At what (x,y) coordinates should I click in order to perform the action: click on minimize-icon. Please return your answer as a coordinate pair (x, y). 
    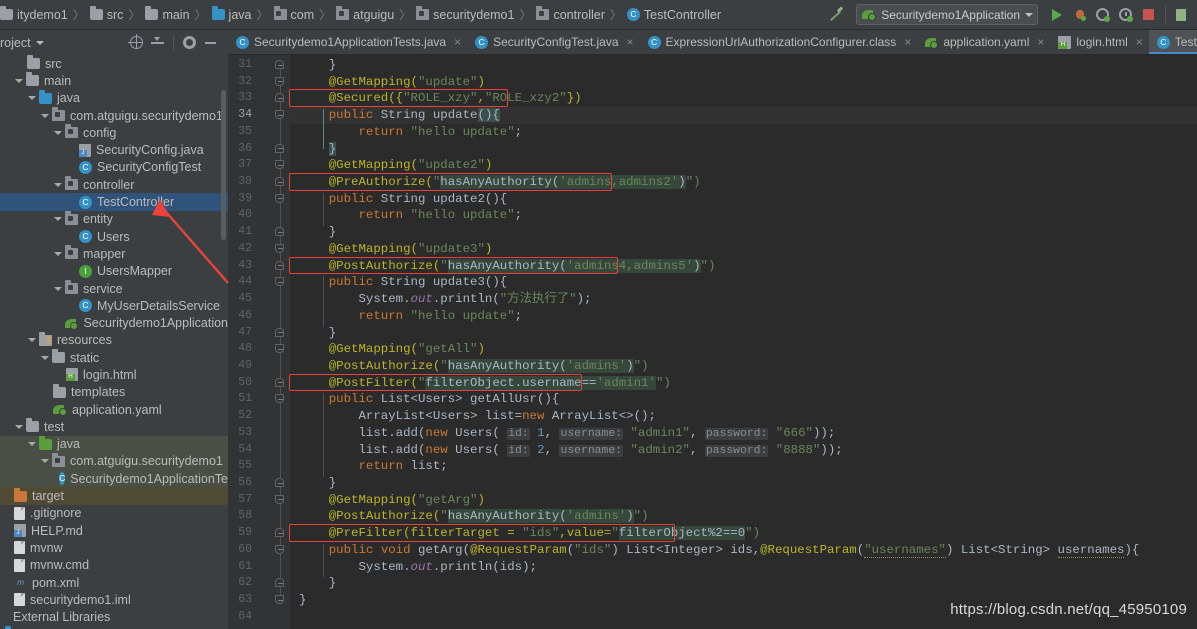
    Looking at the image, I should click on (210, 42).